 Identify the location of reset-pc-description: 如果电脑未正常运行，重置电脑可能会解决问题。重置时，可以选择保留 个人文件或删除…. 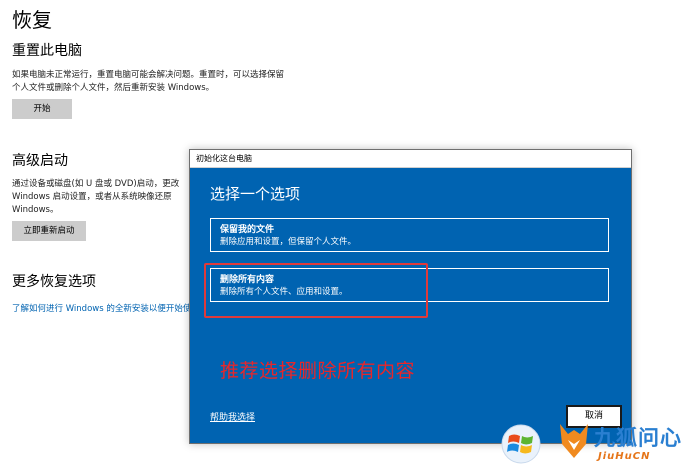
(148, 81).